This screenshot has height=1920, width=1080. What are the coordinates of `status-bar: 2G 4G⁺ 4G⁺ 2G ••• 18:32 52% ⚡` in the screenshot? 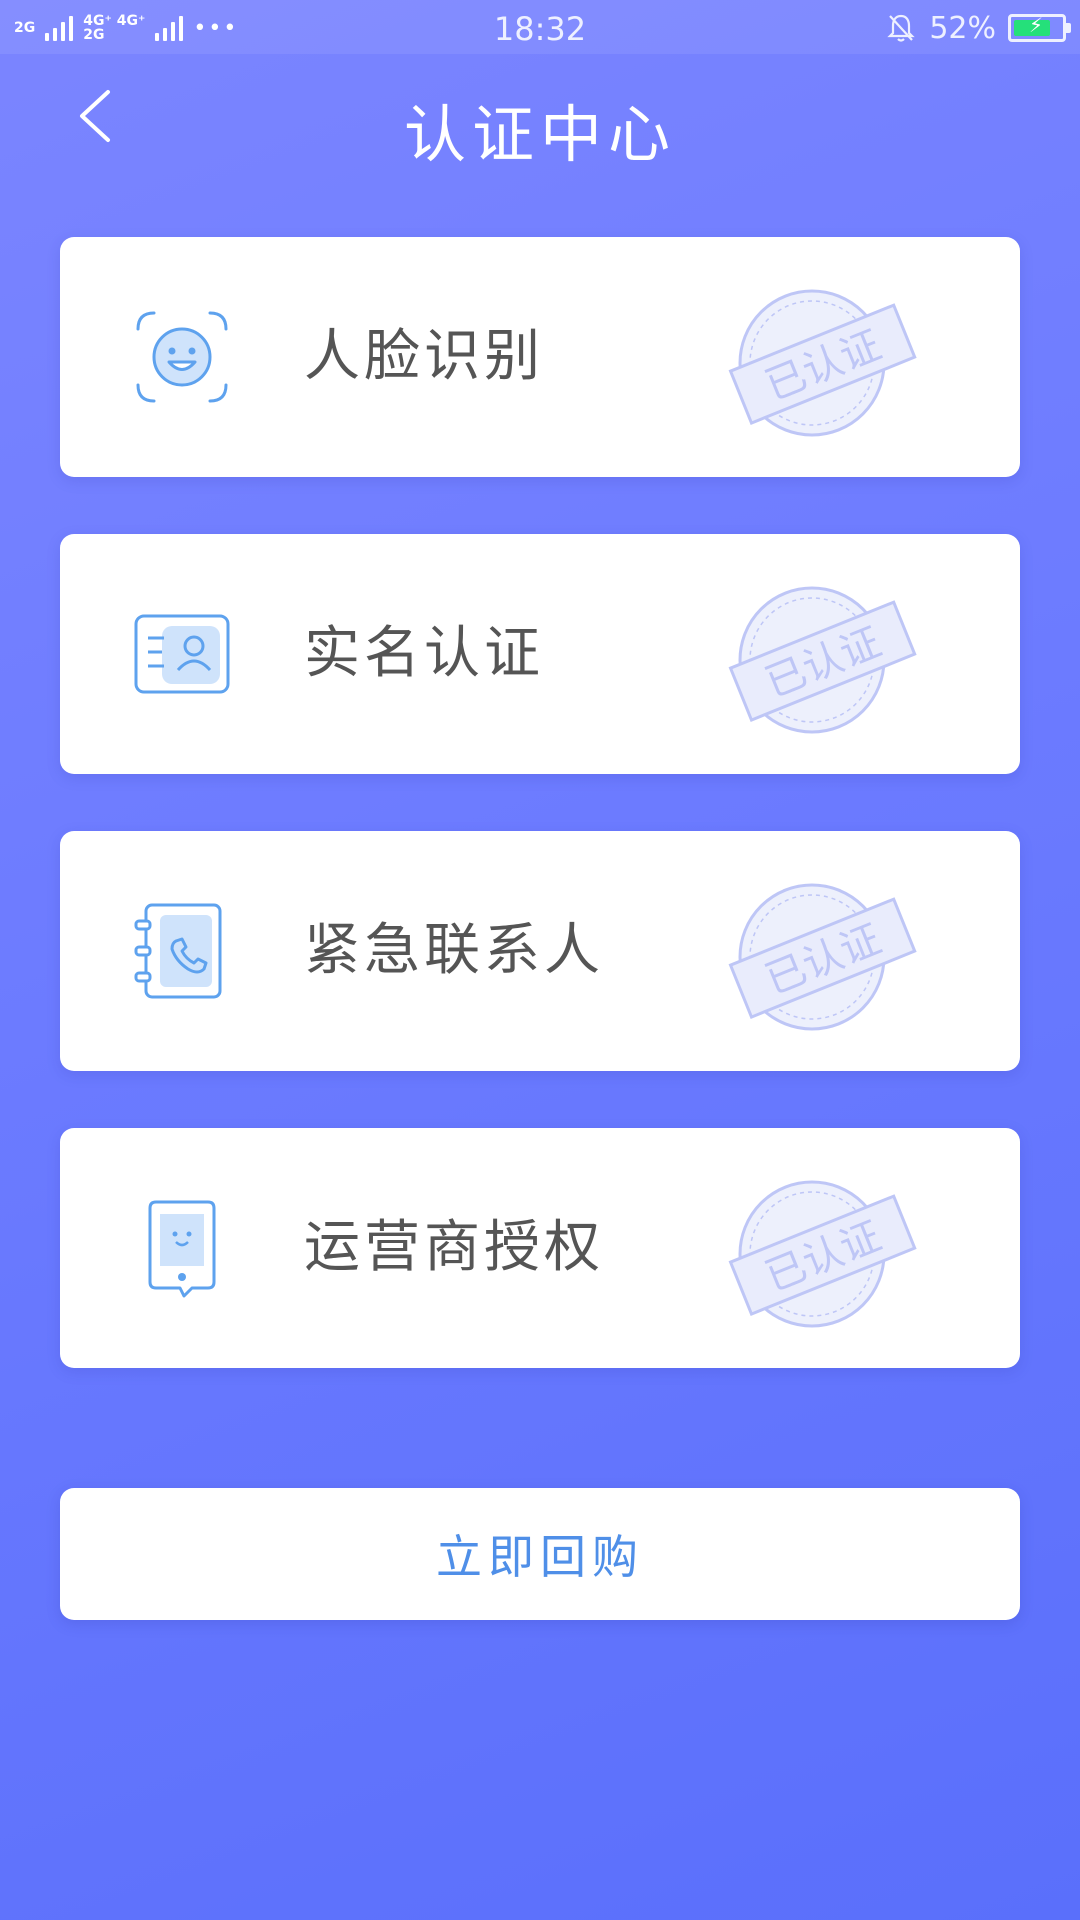 It's located at (540, 27).